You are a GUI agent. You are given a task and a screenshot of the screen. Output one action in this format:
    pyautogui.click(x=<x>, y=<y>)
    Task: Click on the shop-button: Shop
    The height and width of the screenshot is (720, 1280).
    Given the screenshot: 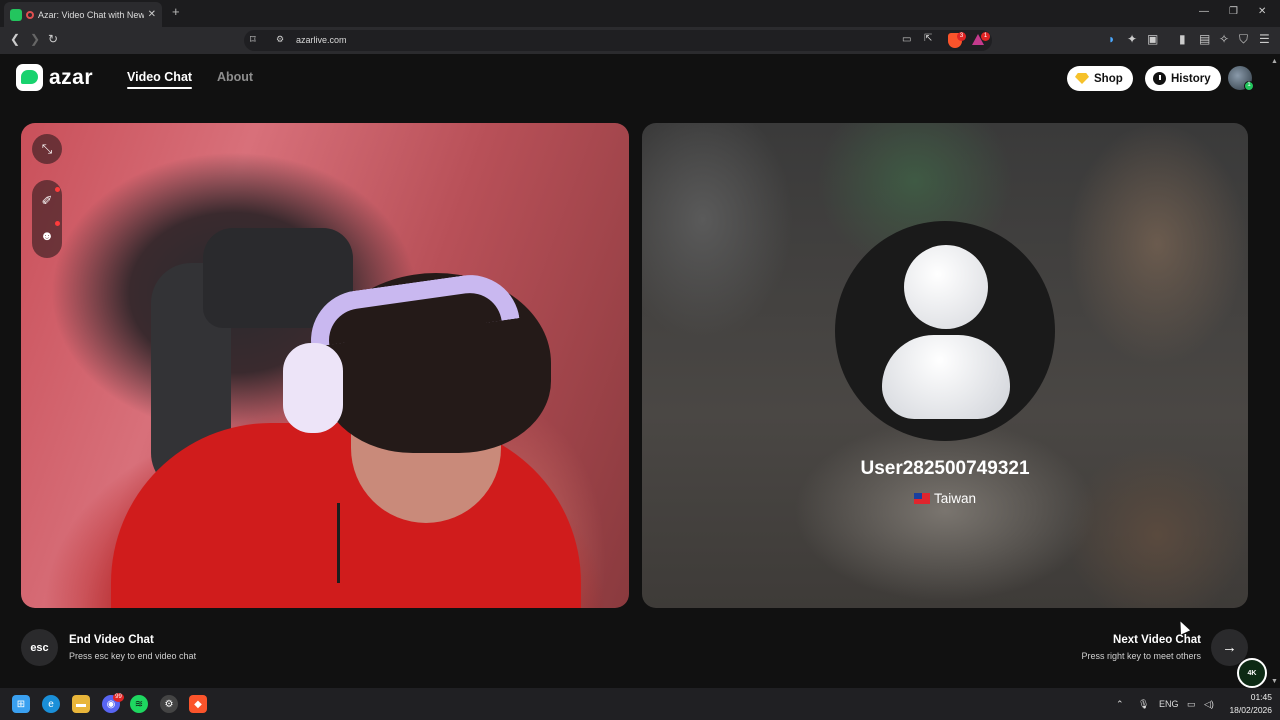 What is the action you would take?
    pyautogui.click(x=1100, y=78)
    